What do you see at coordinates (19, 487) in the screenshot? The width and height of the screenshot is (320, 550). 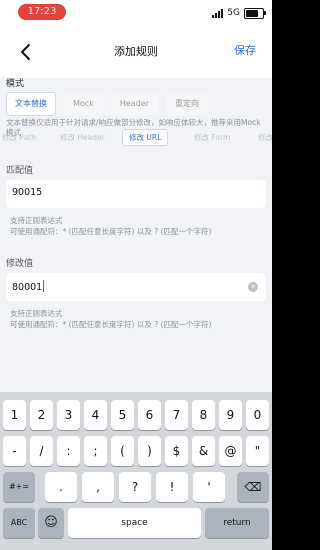 I see `key-symbols-toggle: #+=` at bounding box center [19, 487].